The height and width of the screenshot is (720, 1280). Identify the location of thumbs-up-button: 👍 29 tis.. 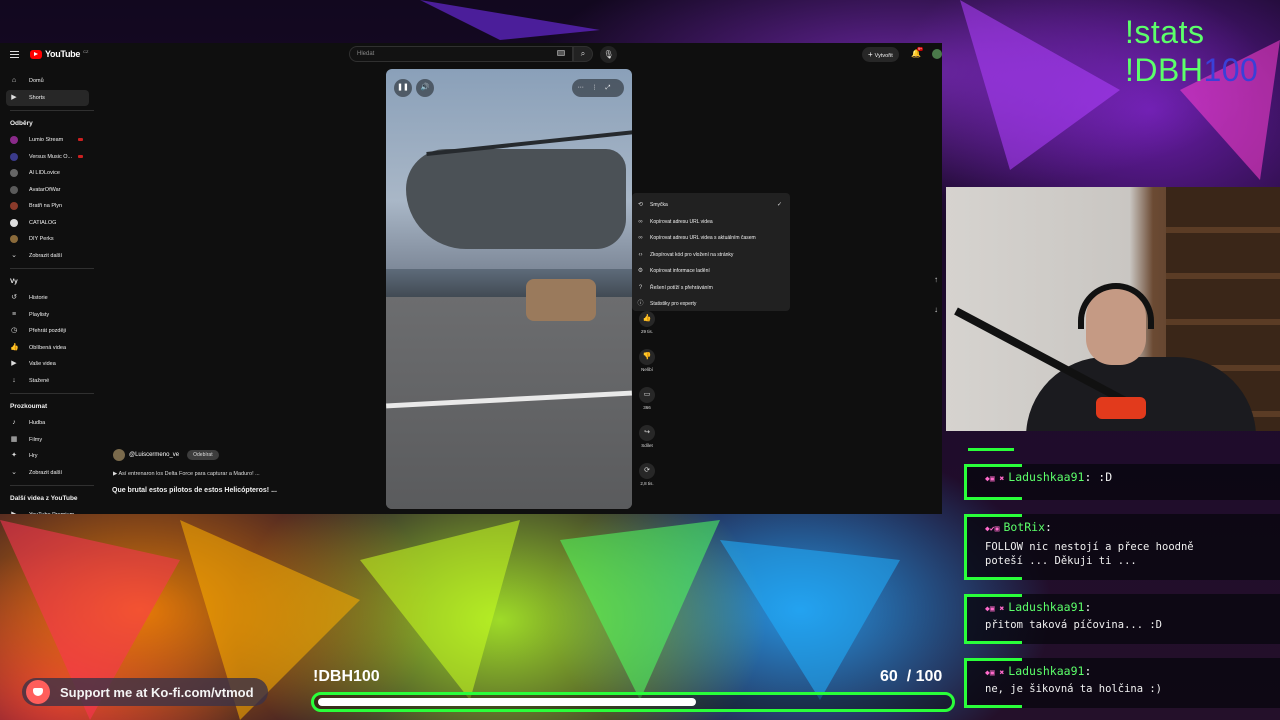
(647, 329).